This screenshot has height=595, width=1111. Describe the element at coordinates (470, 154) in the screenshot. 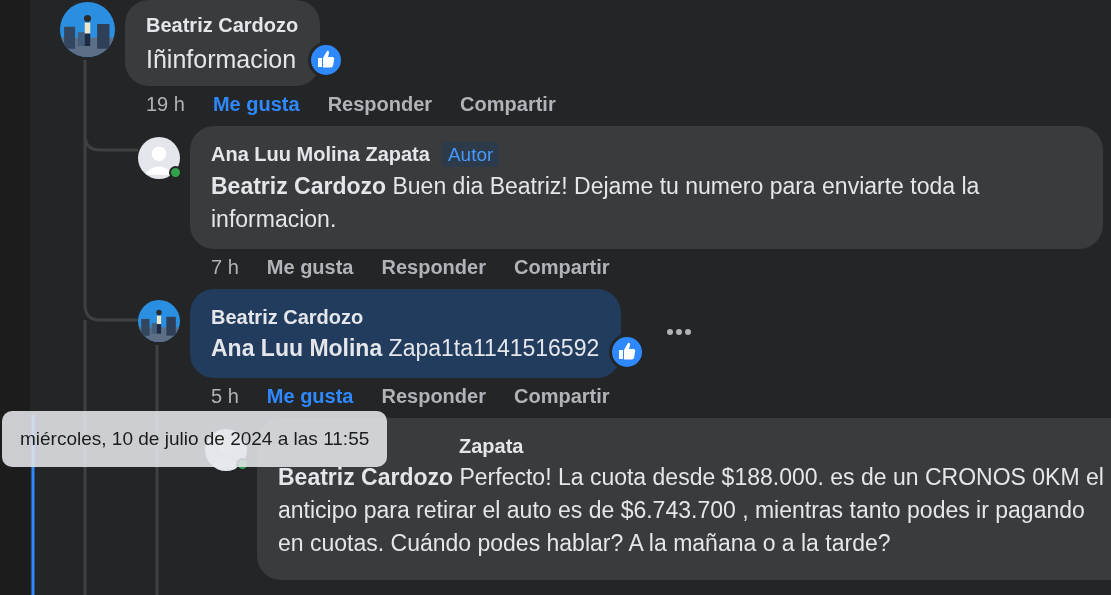

I see `author-badge: Autor` at that location.